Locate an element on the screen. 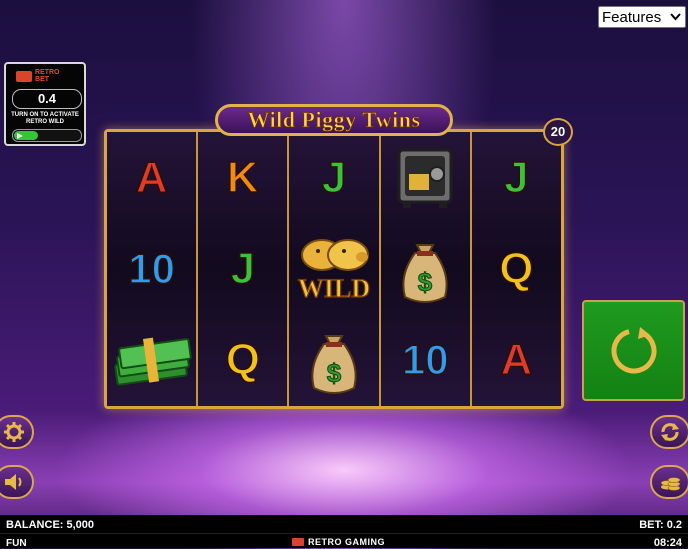 The image size is (688, 549). bet-button is located at coordinates (669, 482).